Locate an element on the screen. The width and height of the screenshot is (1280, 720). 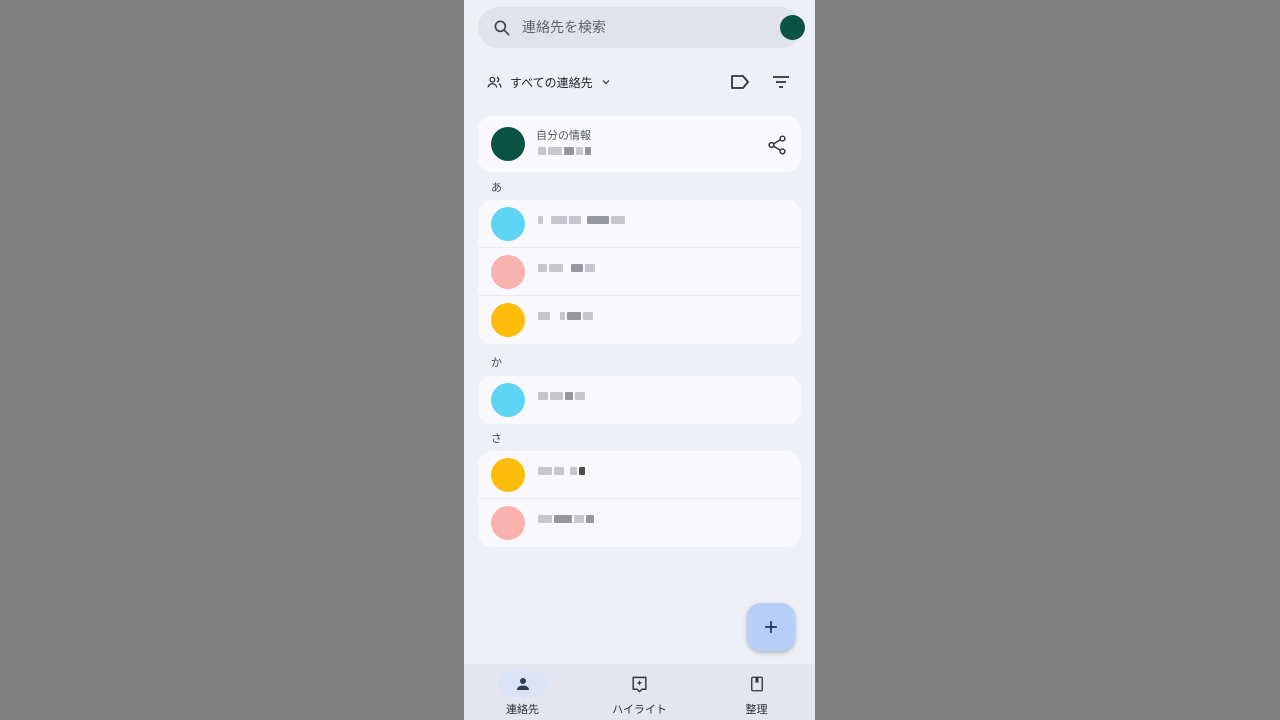
nav-tab-label: ハイライト is located at coordinates (639, 709).